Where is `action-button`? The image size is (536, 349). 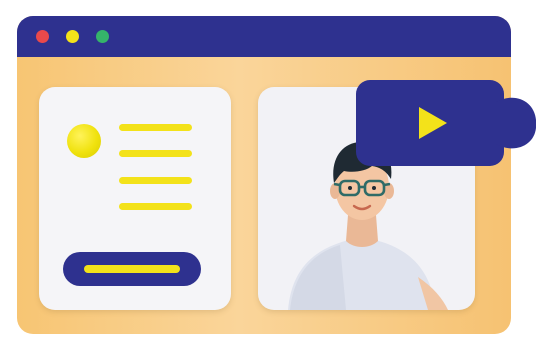
action-button is located at coordinates (132, 269).